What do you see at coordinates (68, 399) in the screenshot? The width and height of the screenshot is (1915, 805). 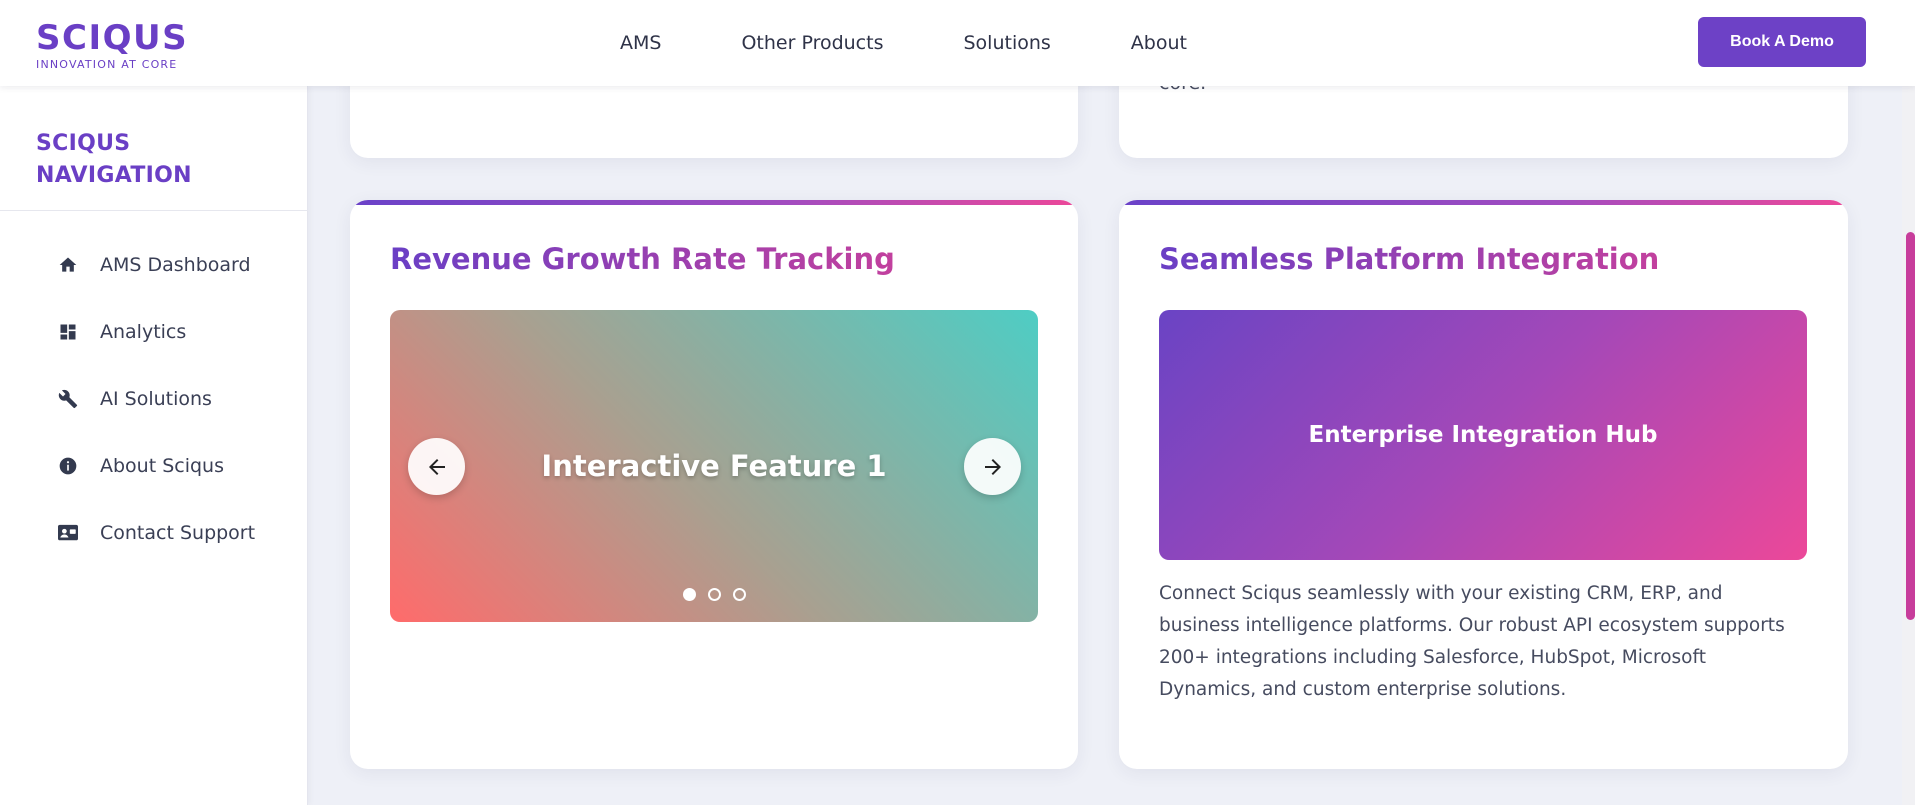 I see `wrench-icon` at bounding box center [68, 399].